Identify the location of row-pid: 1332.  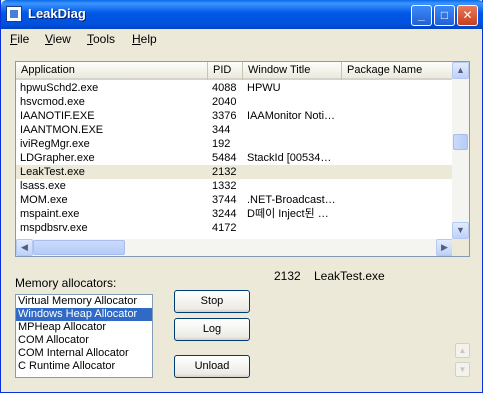
(224, 186).